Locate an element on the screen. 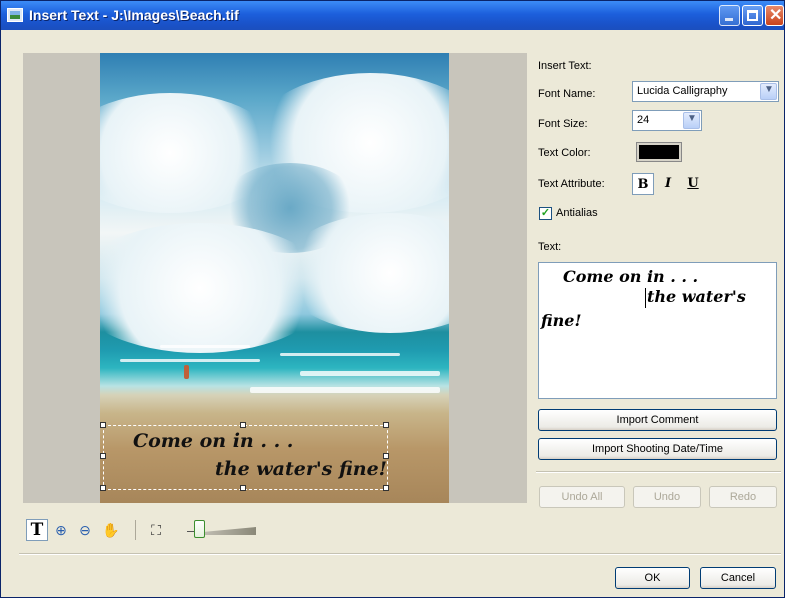 This screenshot has width=785, height=598. close-icon: ✕ is located at coordinates (776, 15).